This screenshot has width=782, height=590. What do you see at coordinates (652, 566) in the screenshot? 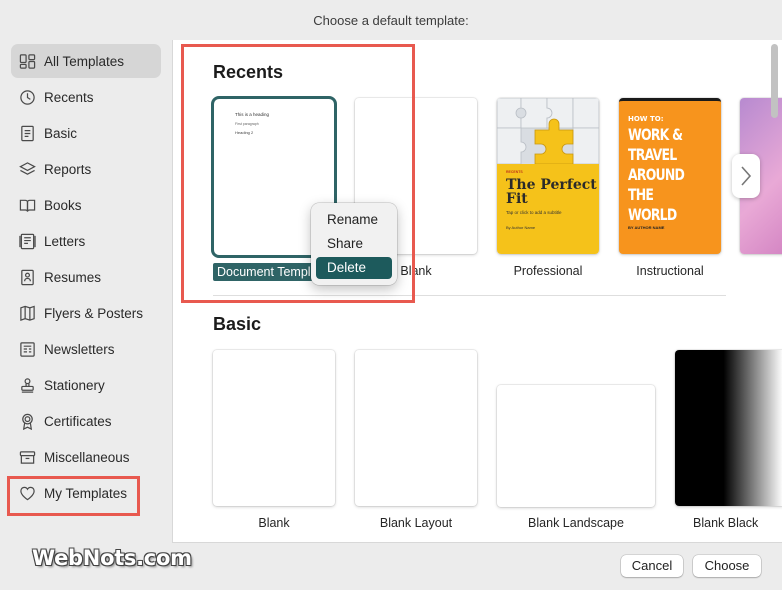
I see `cancel-button: Cancel` at bounding box center [652, 566].